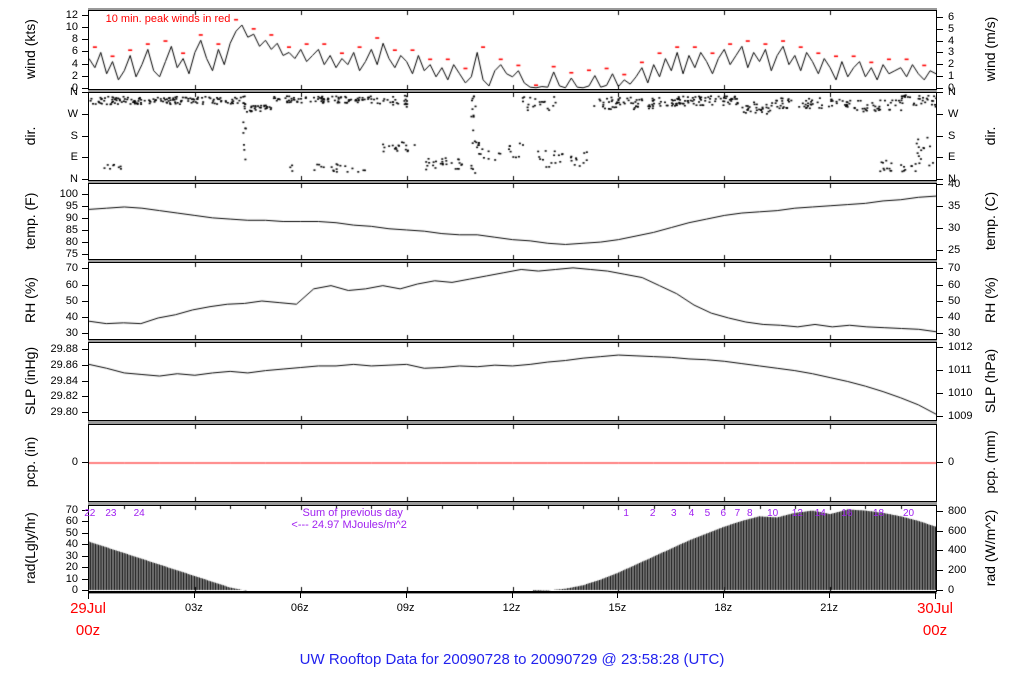  I want to click on wind-yticklabel-right: 4, so click(951, 40).